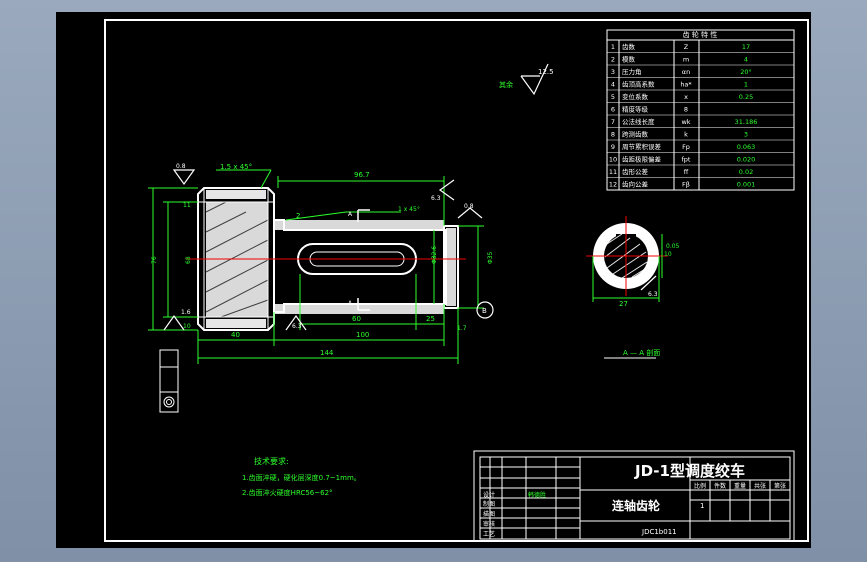 The height and width of the screenshot is (562, 867). Describe the element at coordinates (462, 328) in the screenshot. I see `dim-len-17: 1.7` at that location.